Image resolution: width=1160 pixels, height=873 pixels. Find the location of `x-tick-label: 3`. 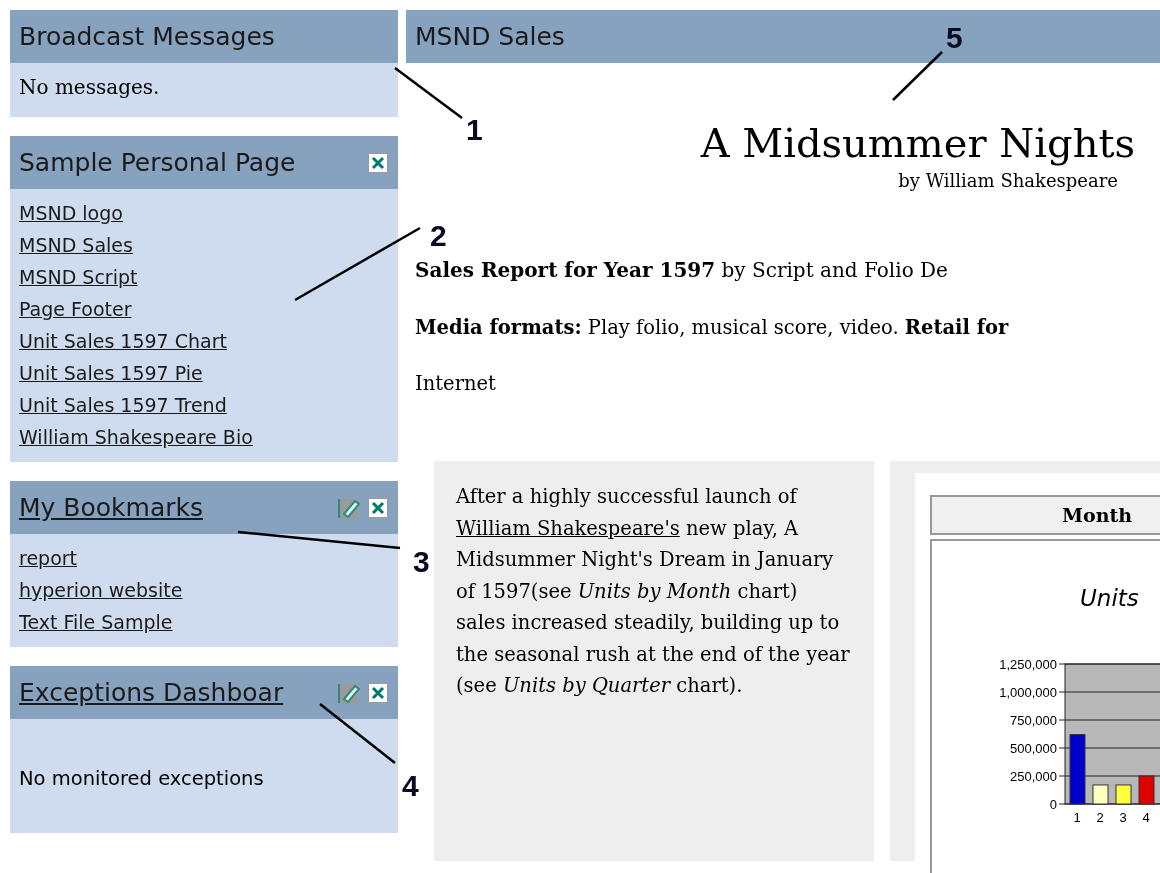

x-tick-label: 3 is located at coordinates (1123, 817).